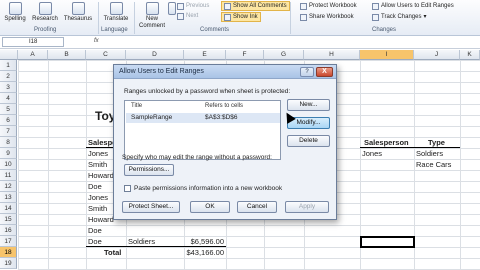 This screenshot has height=270, width=480. I want to click on formula-bar: I18 fx, so click(240, 42).